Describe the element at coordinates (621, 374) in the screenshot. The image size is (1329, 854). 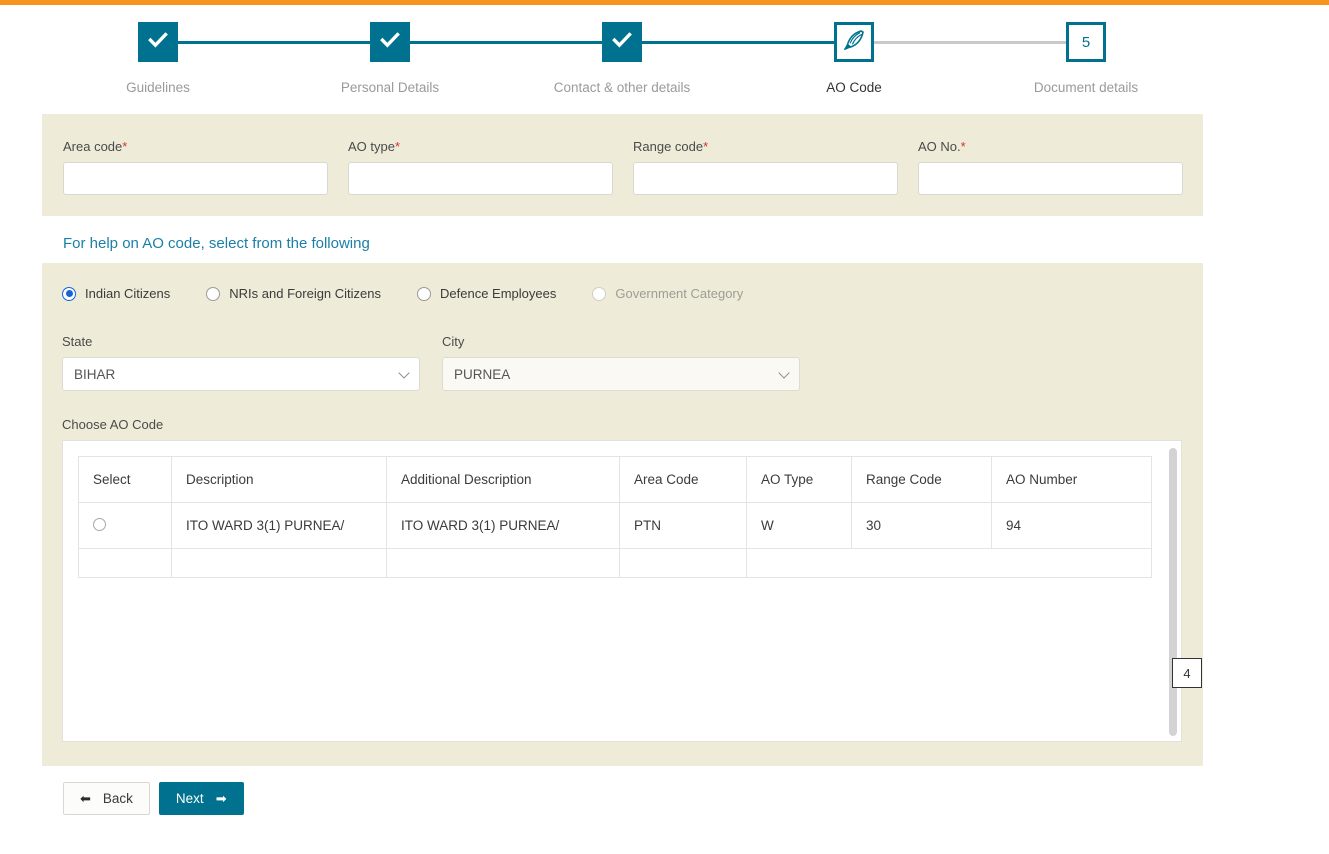
I see `city-select: PURNEA` at that location.